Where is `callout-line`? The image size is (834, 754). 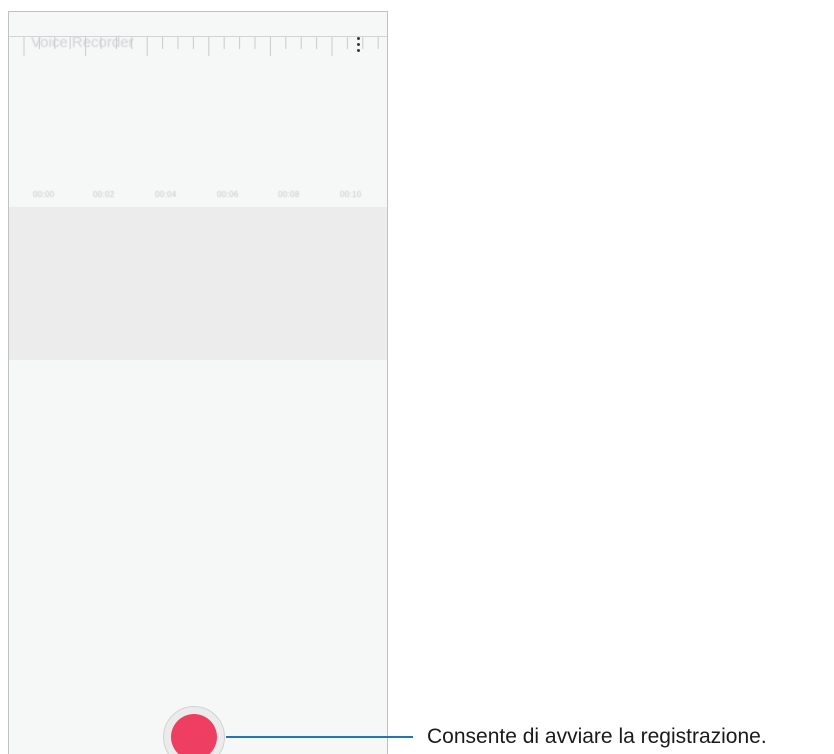
callout-line is located at coordinates (319, 737).